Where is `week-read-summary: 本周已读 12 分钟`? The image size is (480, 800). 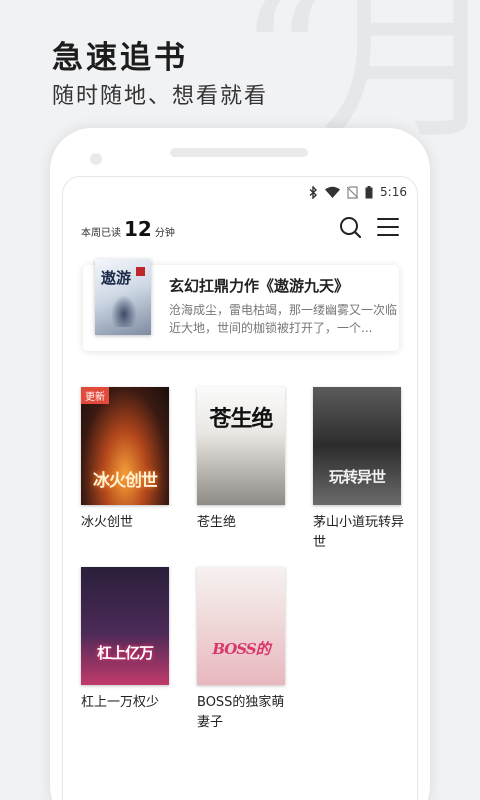 week-read-summary: 本周已读 12 分钟 is located at coordinates (128, 229).